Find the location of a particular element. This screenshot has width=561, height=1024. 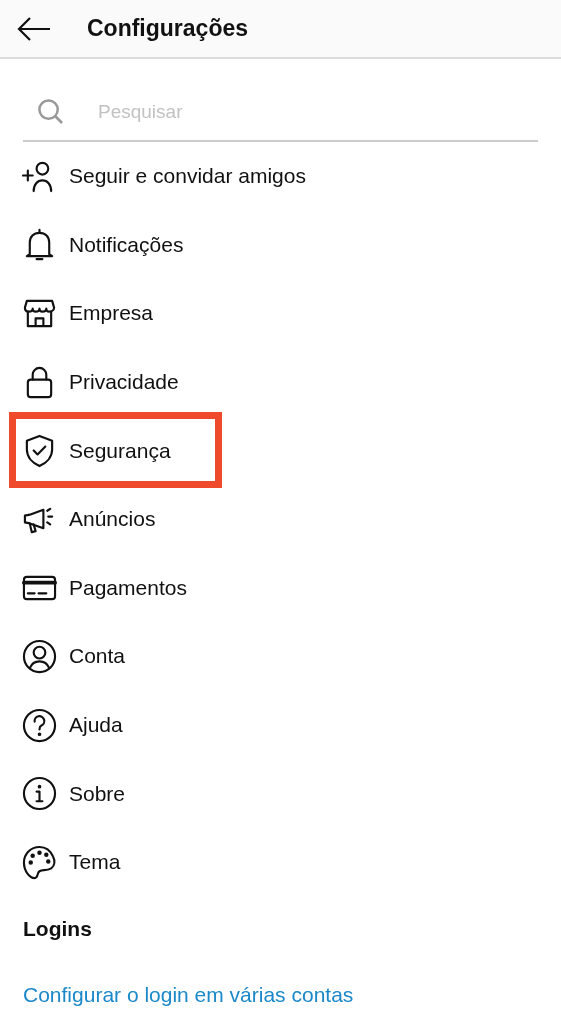

section-heading: Logins is located at coordinates (58, 928).